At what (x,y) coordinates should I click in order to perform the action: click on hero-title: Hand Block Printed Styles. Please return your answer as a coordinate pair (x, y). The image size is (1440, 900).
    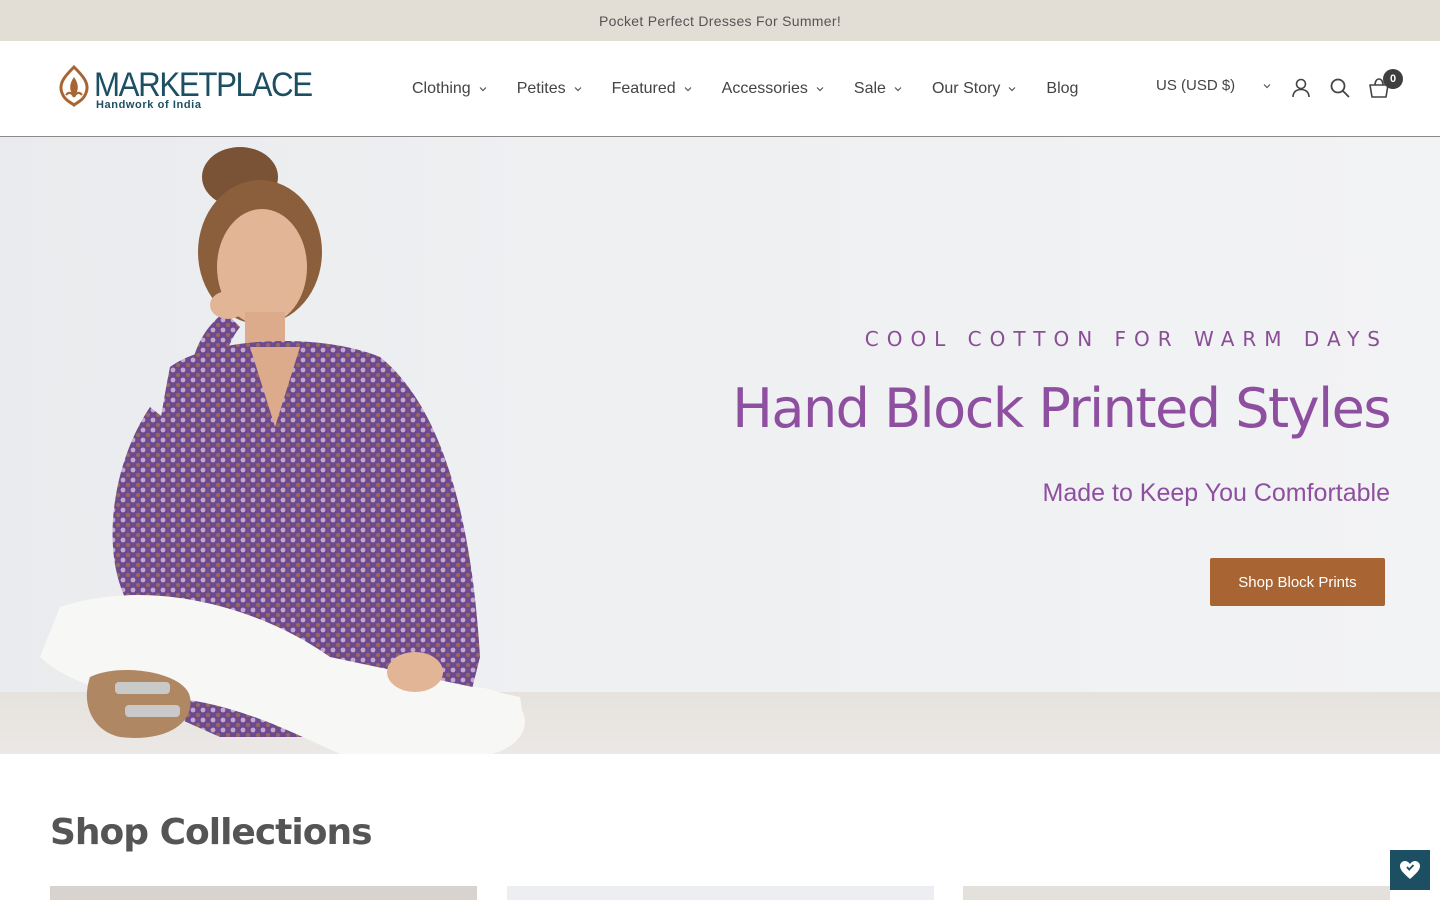
    Looking at the image, I should click on (1061, 408).